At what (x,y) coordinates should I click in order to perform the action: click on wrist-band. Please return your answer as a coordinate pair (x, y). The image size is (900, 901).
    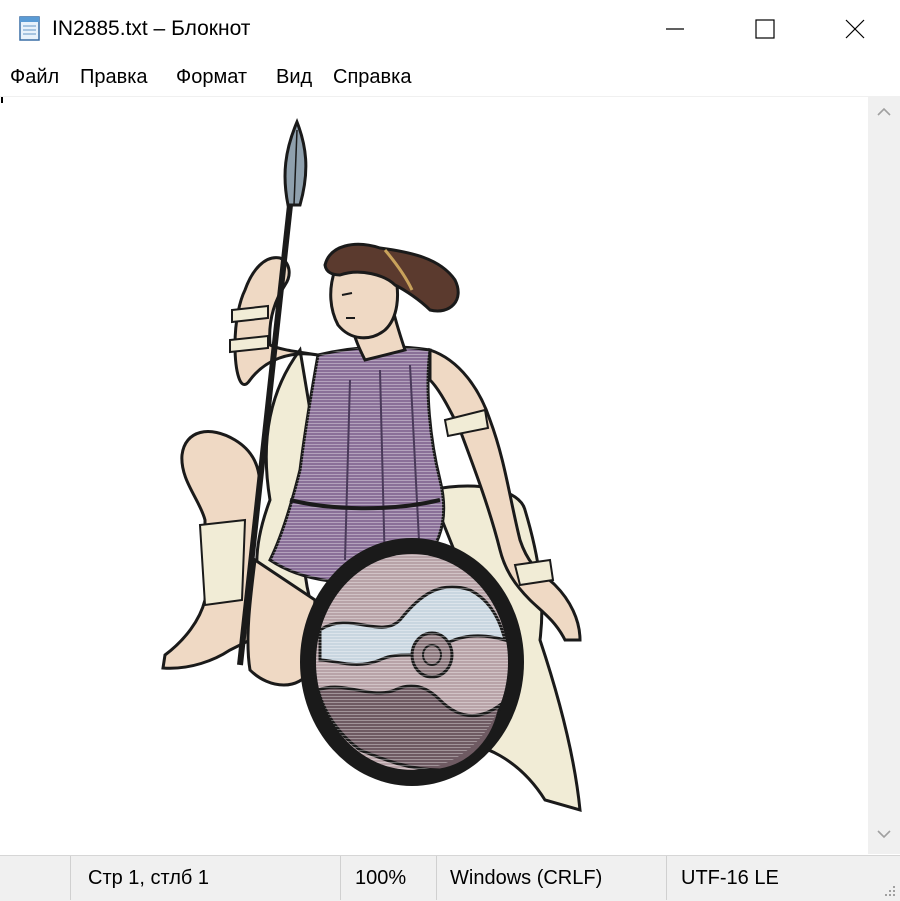
    Looking at the image, I should click on (534, 572).